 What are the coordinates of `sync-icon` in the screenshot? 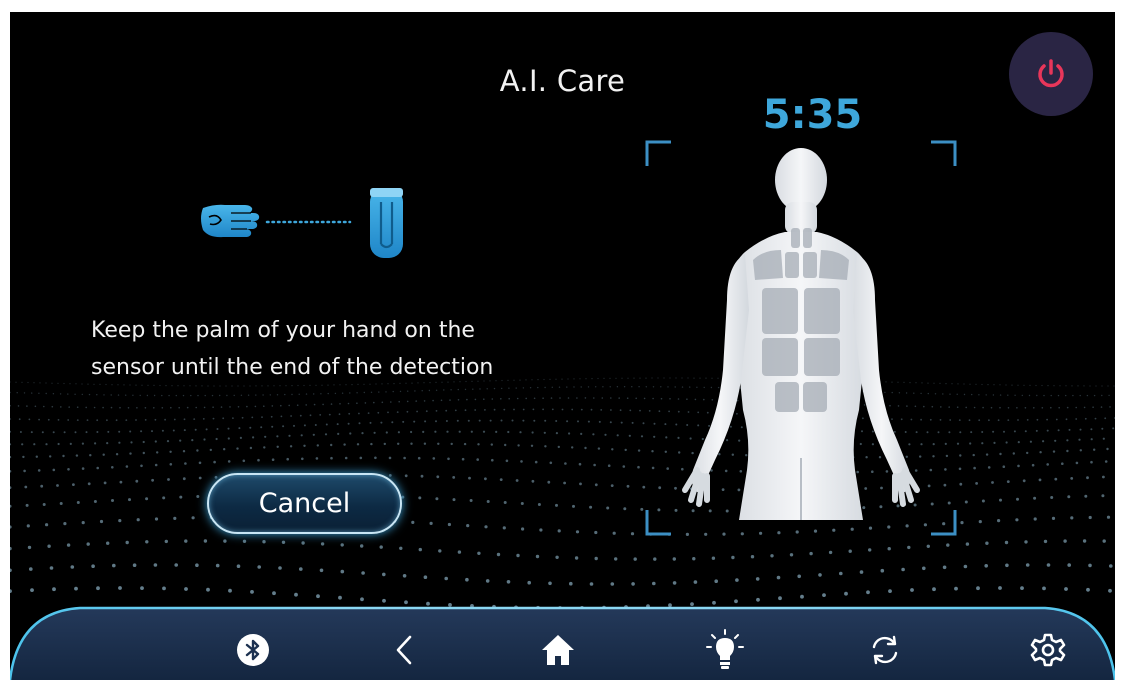 It's located at (885, 650).